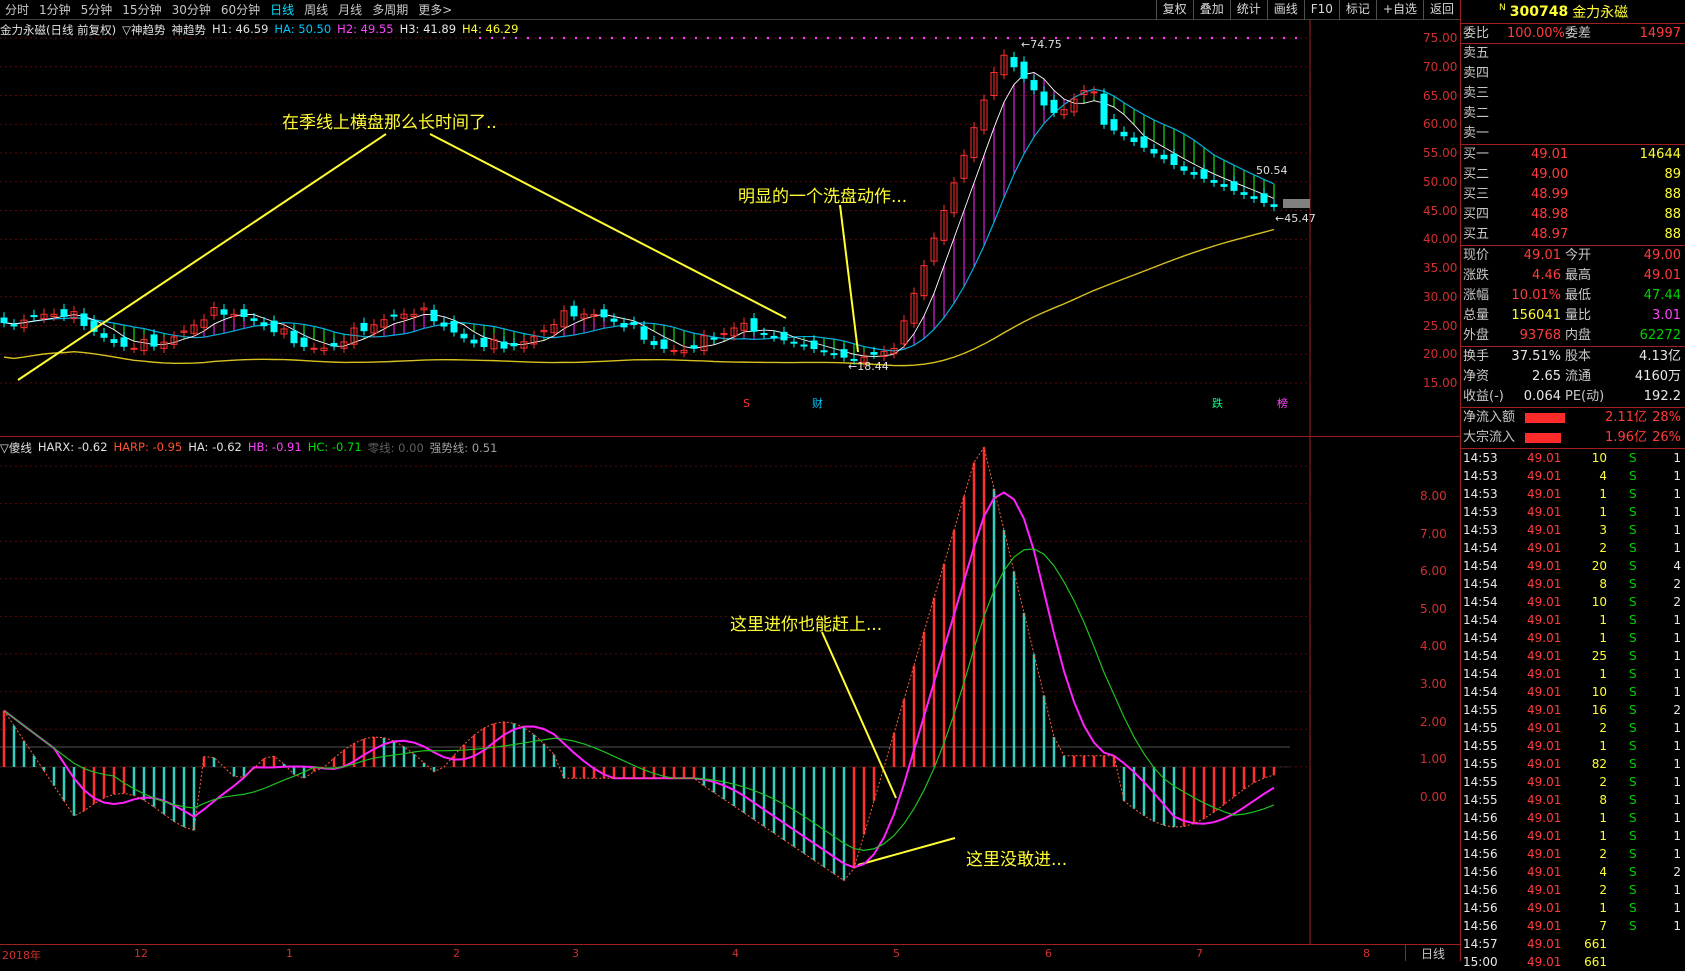  Describe the element at coordinates (1573, 235) in the screenshot. I see `buy-level: 买五 48.97 88` at that location.